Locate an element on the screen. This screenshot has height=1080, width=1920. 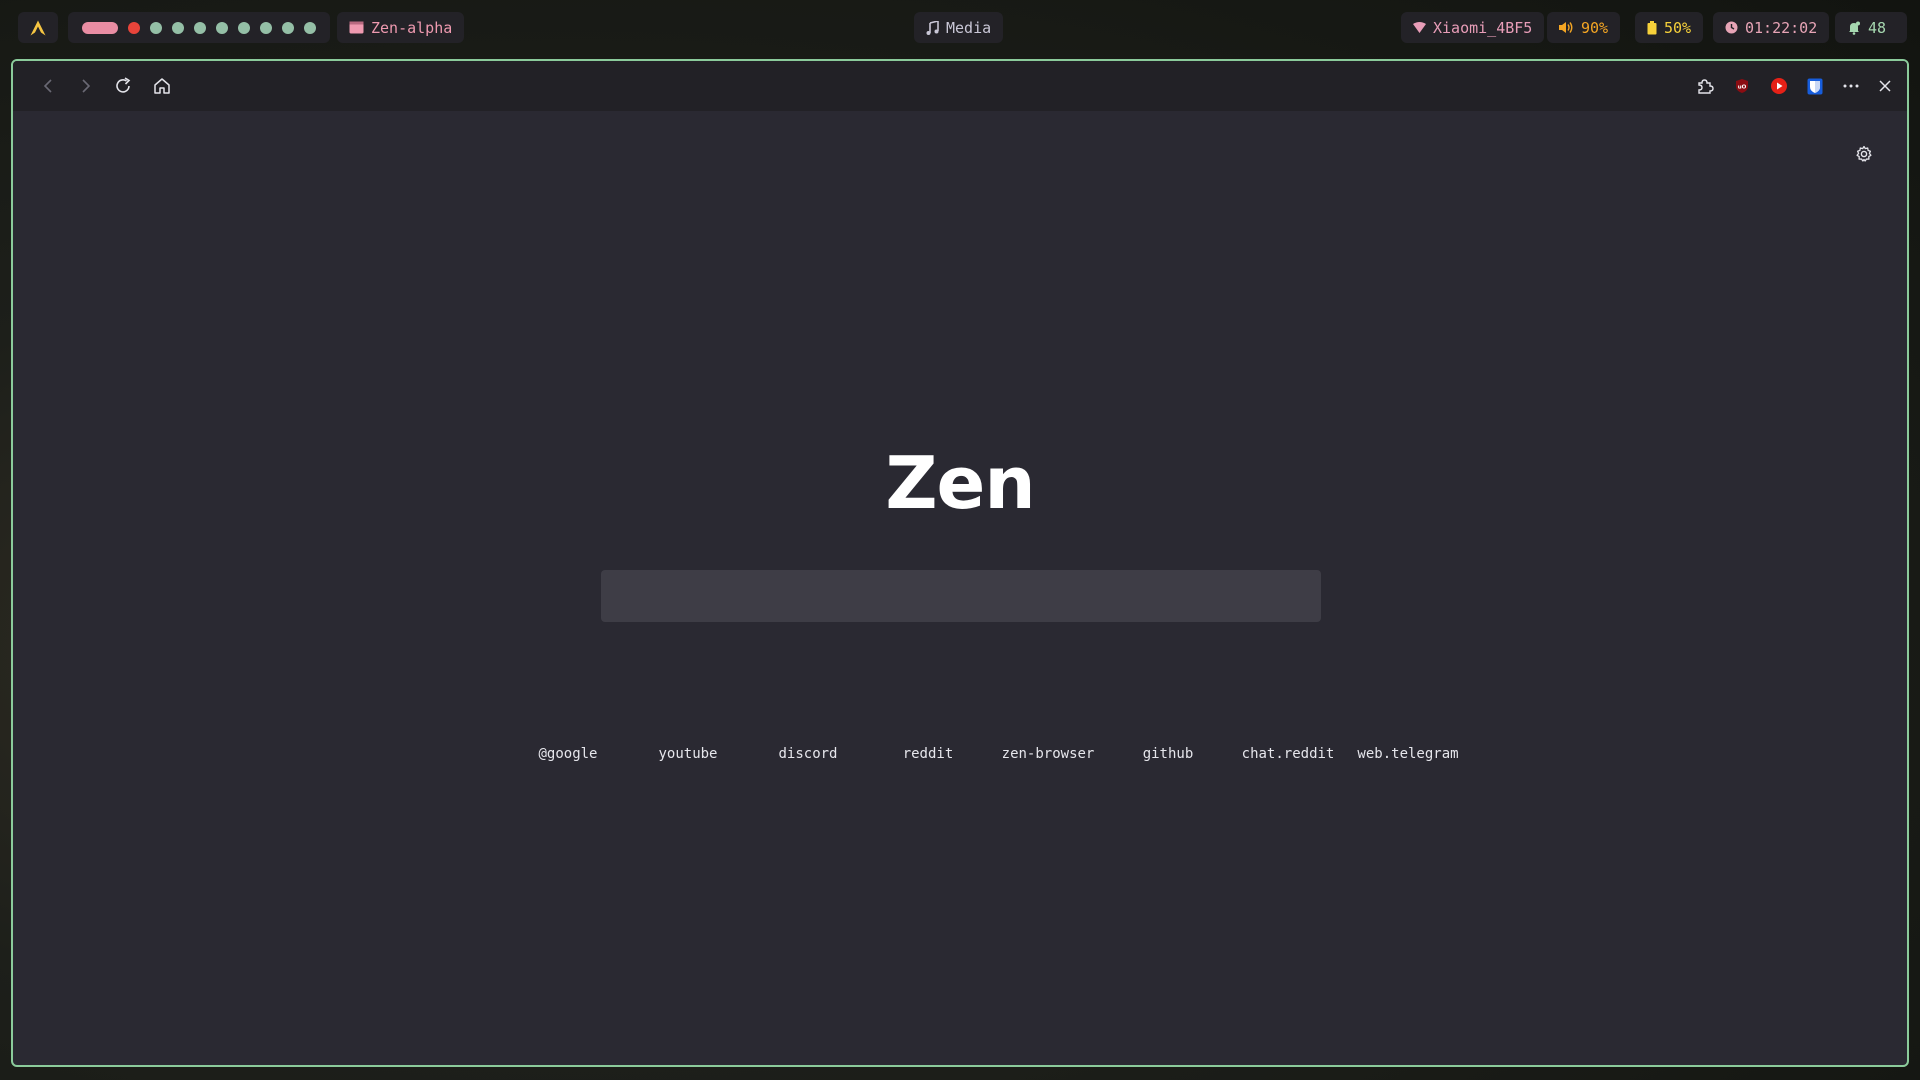
notifications-chip: 48 is located at coordinates (1871, 27).